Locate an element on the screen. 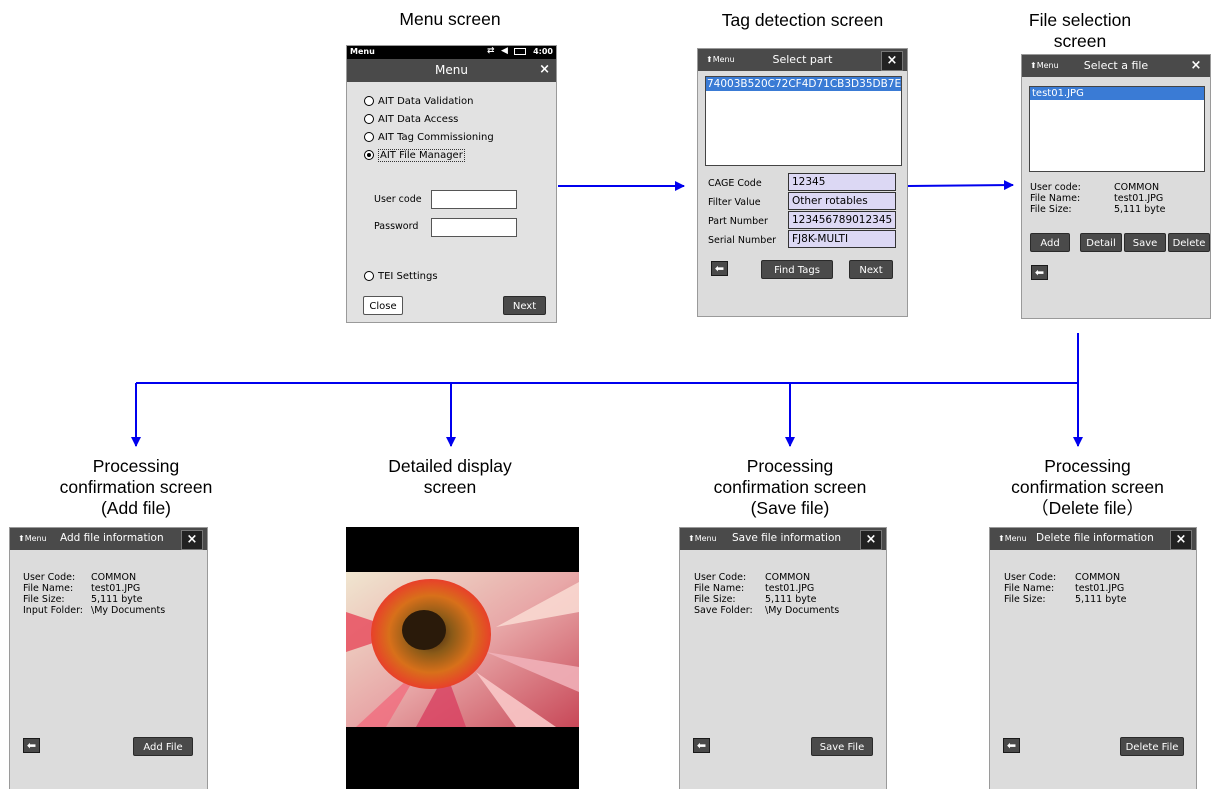  cage-code-label: CAGE Code is located at coordinates (735, 183).